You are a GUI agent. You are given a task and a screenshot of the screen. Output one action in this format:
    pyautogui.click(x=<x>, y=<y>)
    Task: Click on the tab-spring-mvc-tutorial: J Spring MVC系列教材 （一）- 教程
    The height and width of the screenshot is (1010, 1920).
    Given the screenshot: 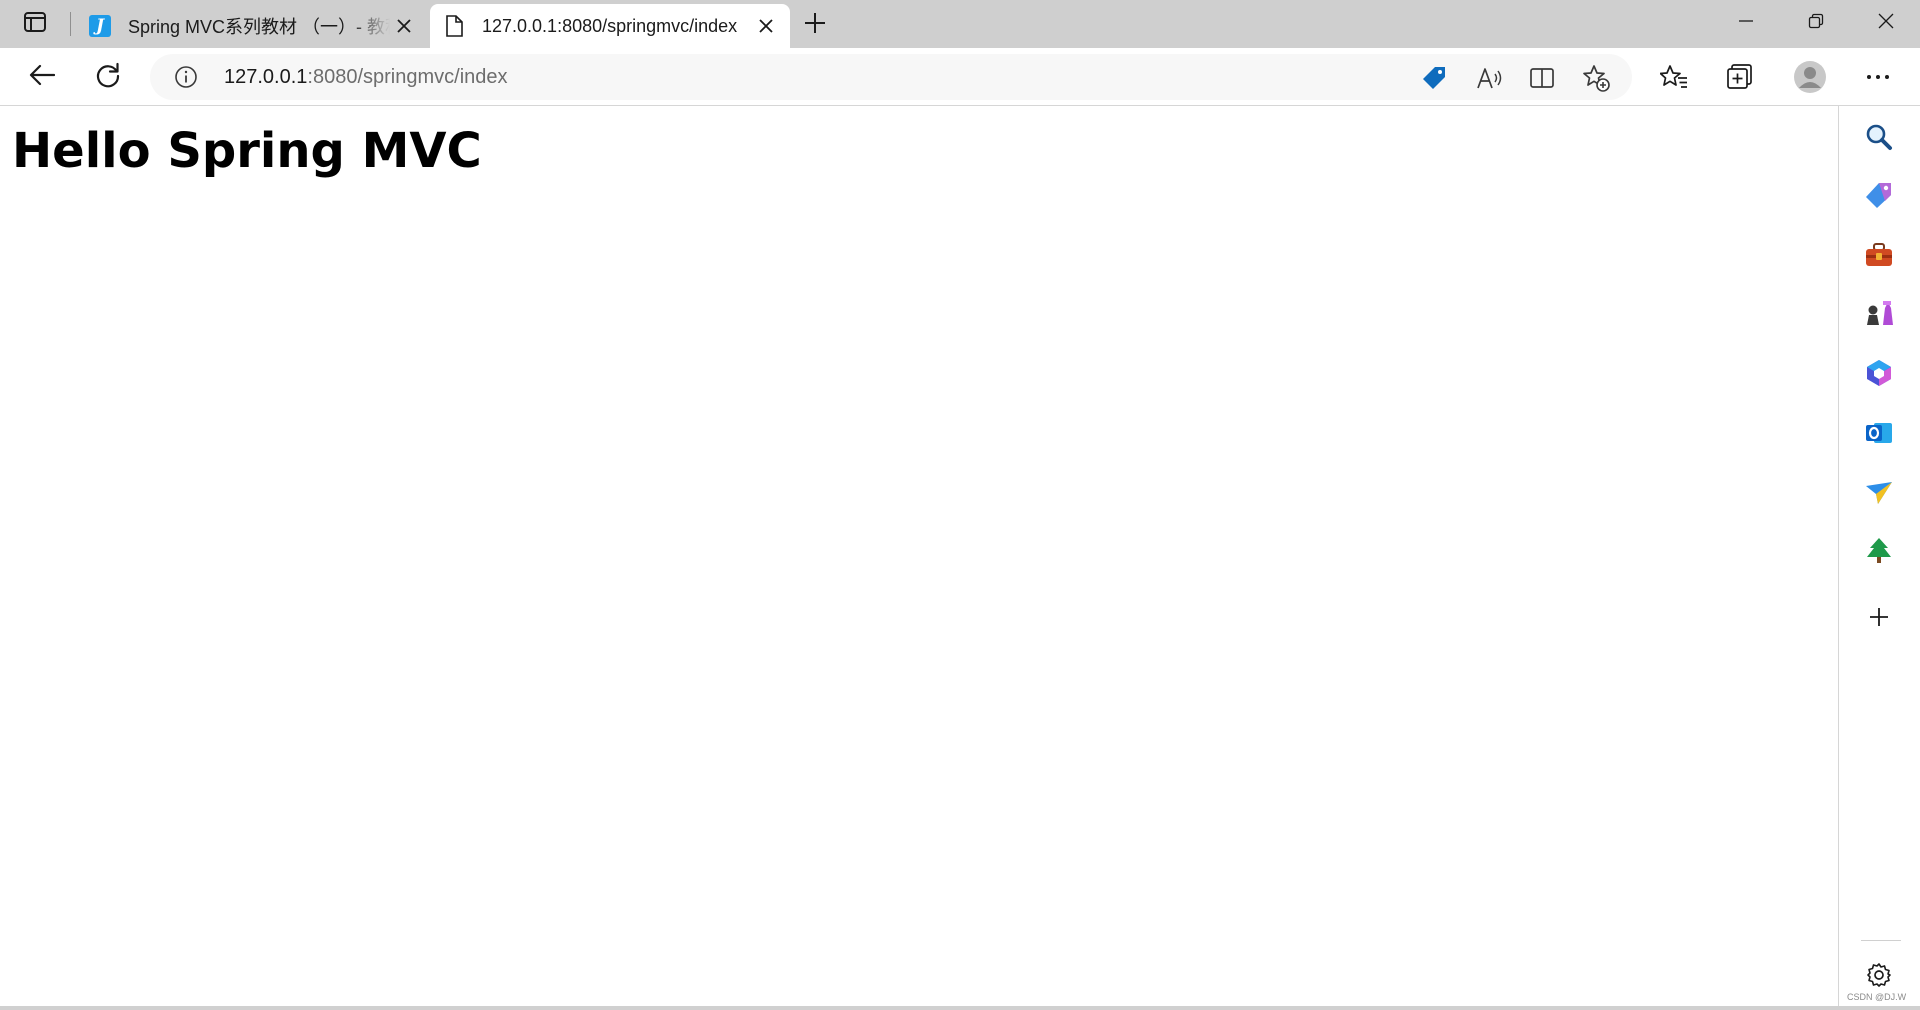 What is the action you would take?
    pyautogui.click(x=252, y=26)
    